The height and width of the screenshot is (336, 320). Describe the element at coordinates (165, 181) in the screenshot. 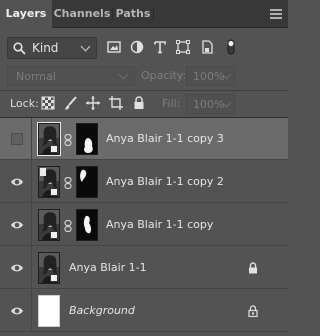

I see `layer-name: Anya Blair 1-1 copy 2` at that location.